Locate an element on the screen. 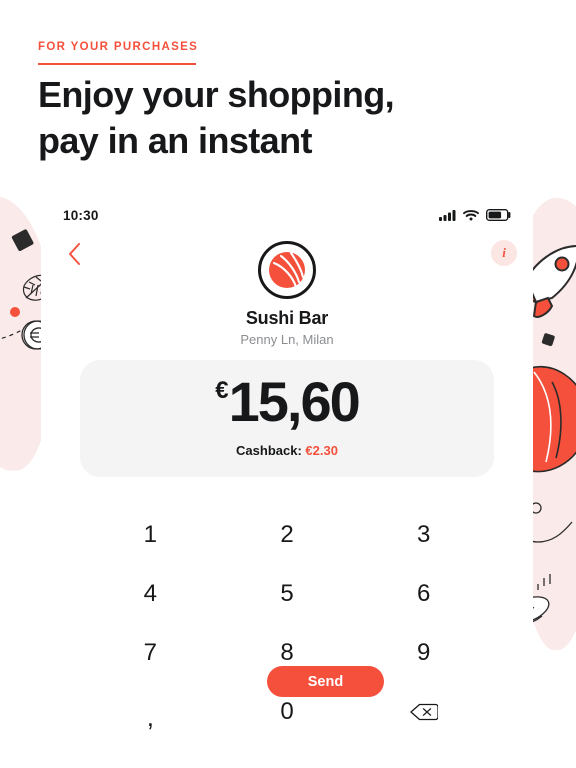 The height and width of the screenshot is (768, 576). cellular-signal-icon is located at coordinates (447, 215).